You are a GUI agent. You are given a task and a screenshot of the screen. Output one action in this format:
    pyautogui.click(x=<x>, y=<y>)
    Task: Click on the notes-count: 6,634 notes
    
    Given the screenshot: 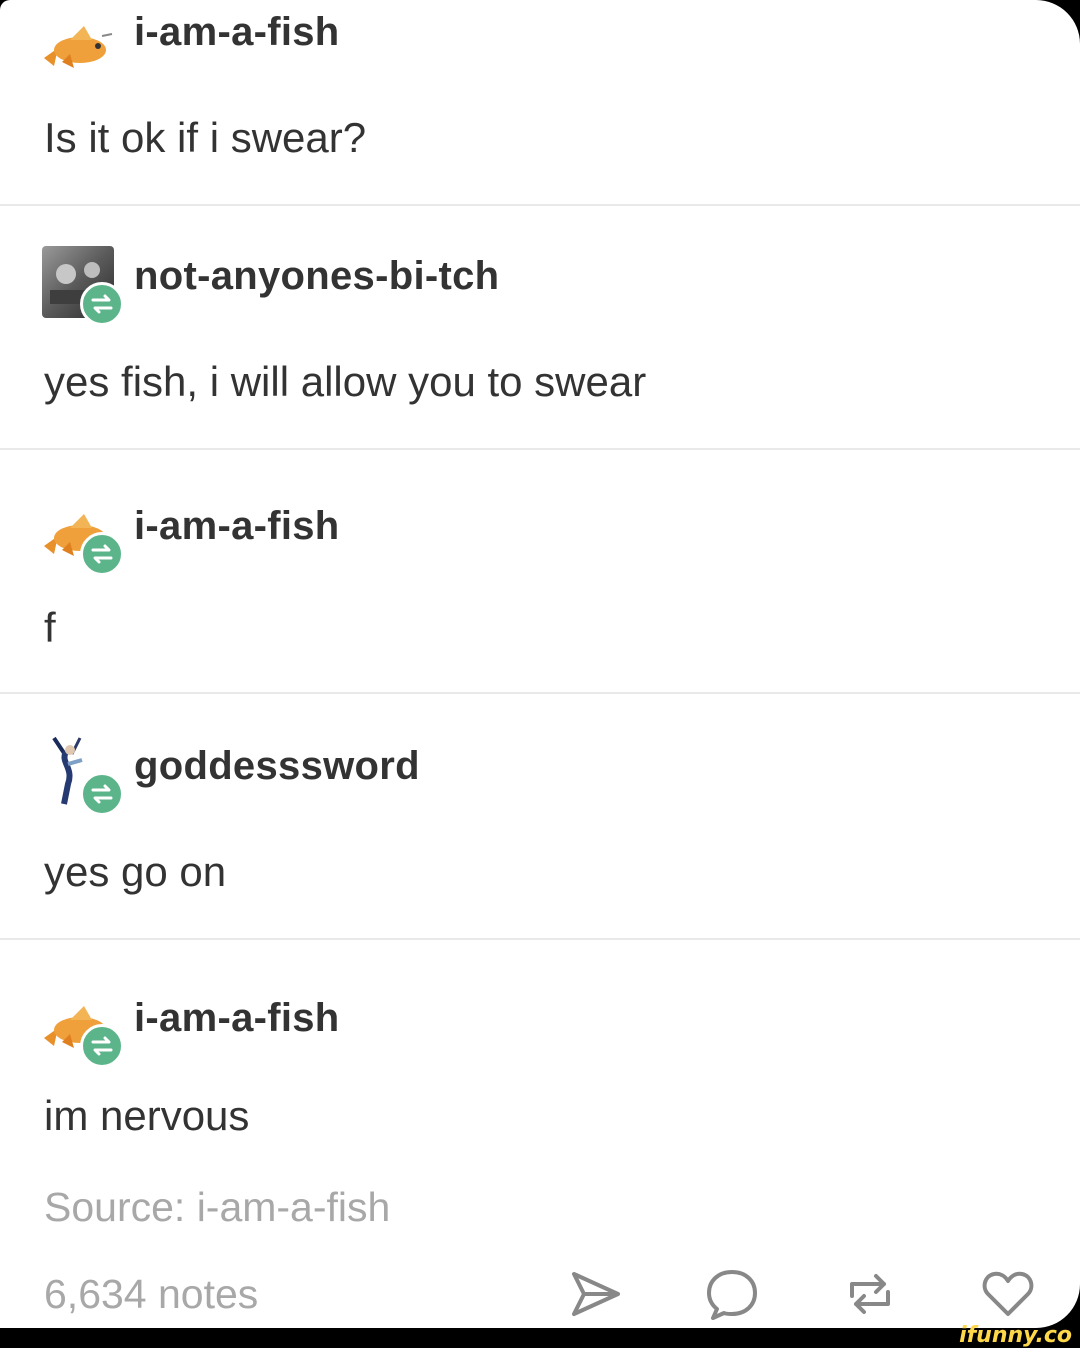 What is the action you would take?
    pyautogui.click(x=151, y=1294)
    